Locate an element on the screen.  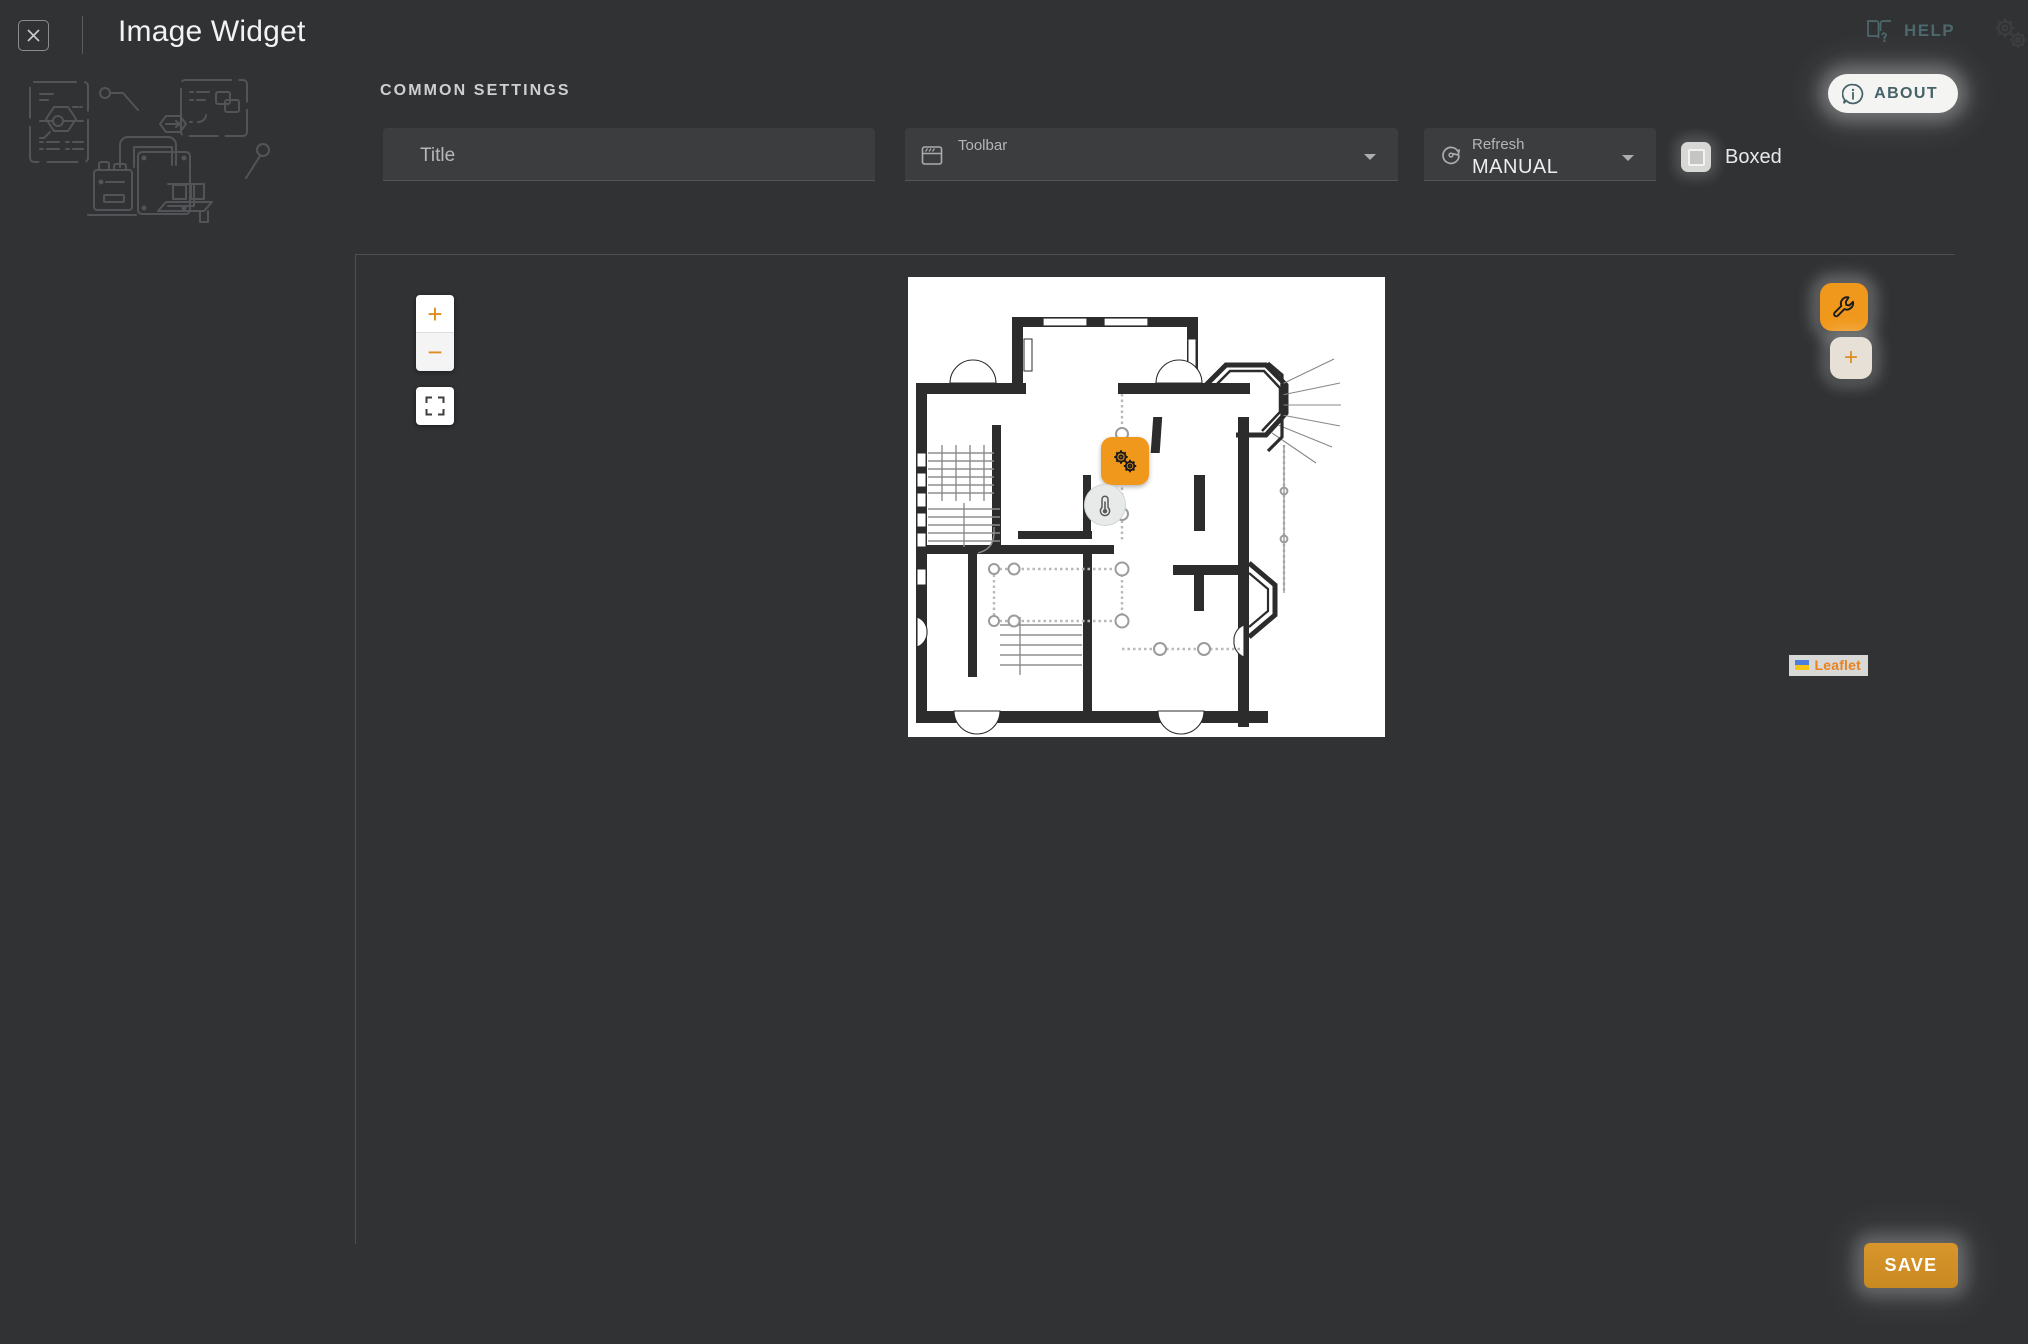
boxed-checkbox: Boxed is located at coordinates (1731, 157).